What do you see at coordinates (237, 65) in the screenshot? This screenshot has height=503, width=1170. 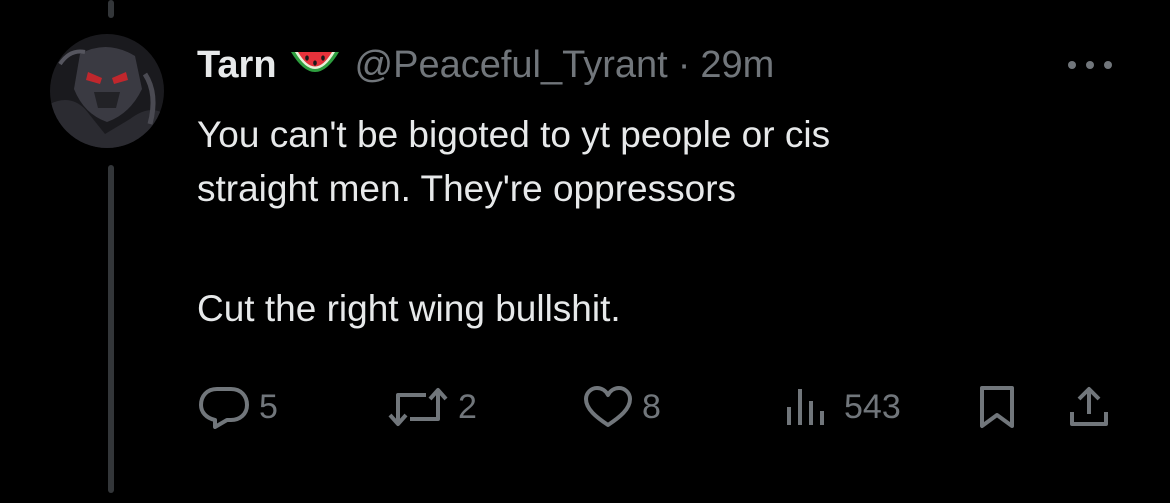 I see `author-name: Tarn` at bounding box center [237, 65].